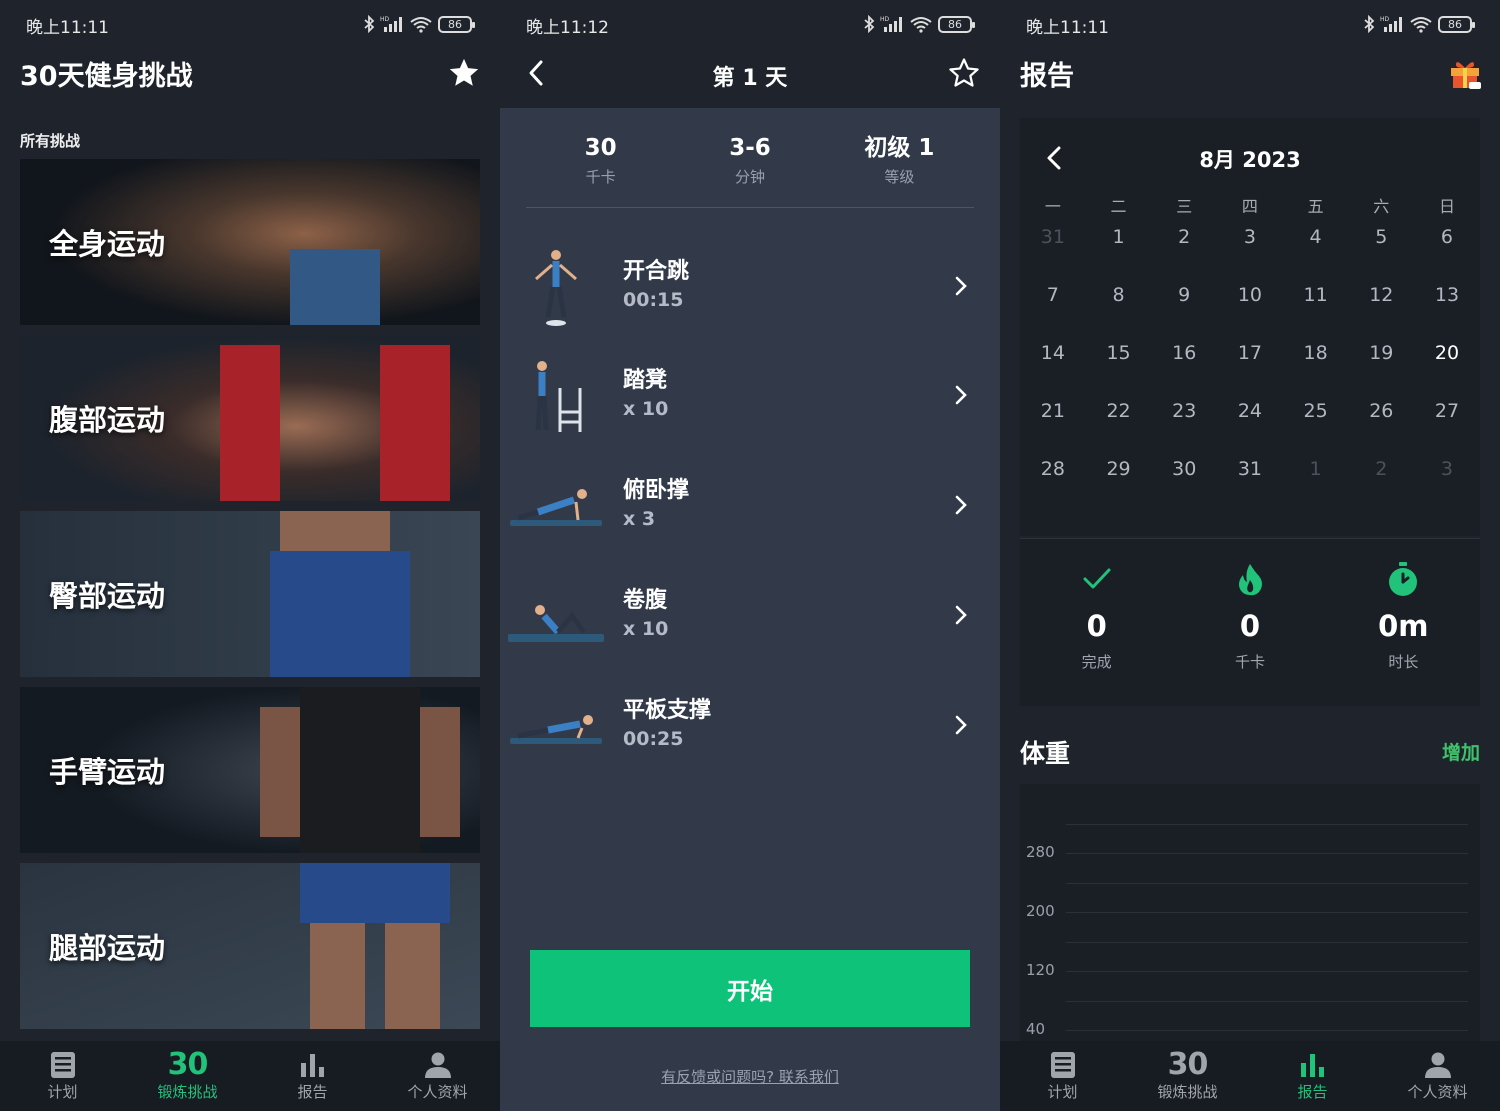  Describe the element at coordinates (750, 988) in the screenshot. I see `start-button: 开始` at that location.